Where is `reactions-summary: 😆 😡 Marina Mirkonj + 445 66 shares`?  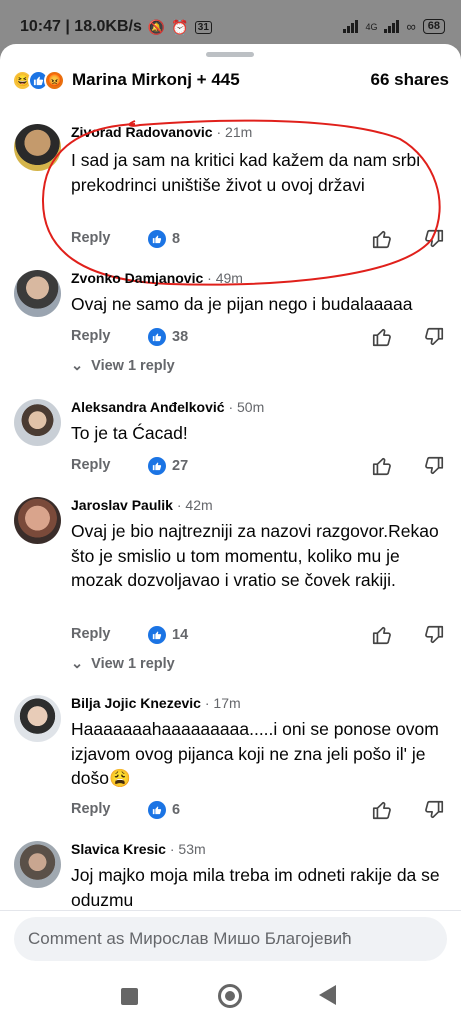
reactions-summary: 😆 😡 Marina Mirkonj + 445 66 shares is located at coordinates (230, 80).